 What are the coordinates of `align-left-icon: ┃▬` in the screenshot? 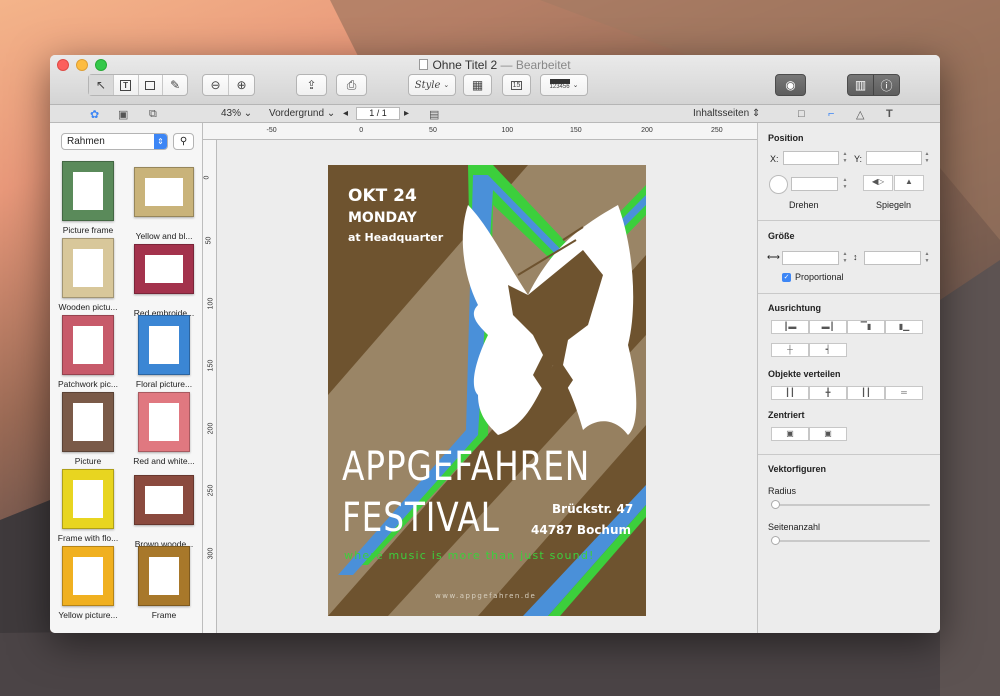 It's located at (790, 327).